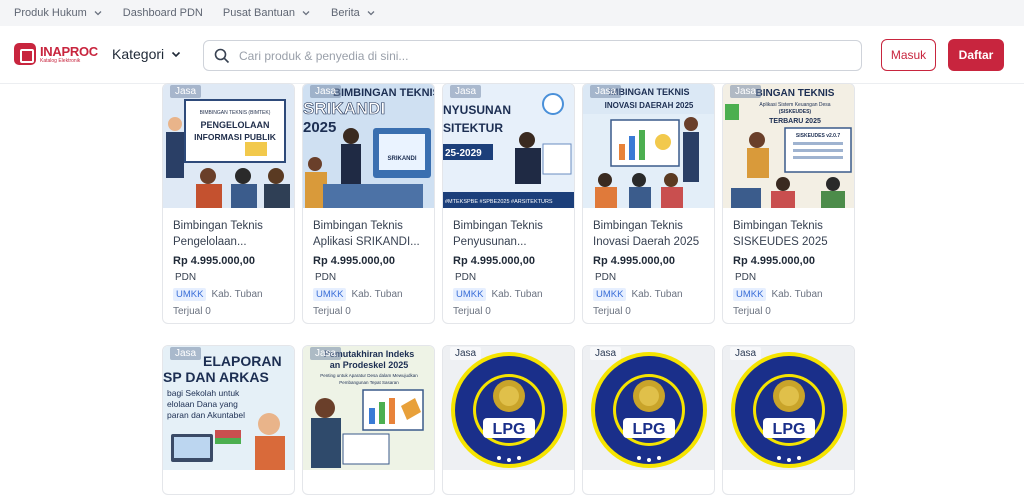 This screenshot has width=1024, height=495. Describe the element at coordinates (539, 55) in the screenshot. I see `search-input` at that location.